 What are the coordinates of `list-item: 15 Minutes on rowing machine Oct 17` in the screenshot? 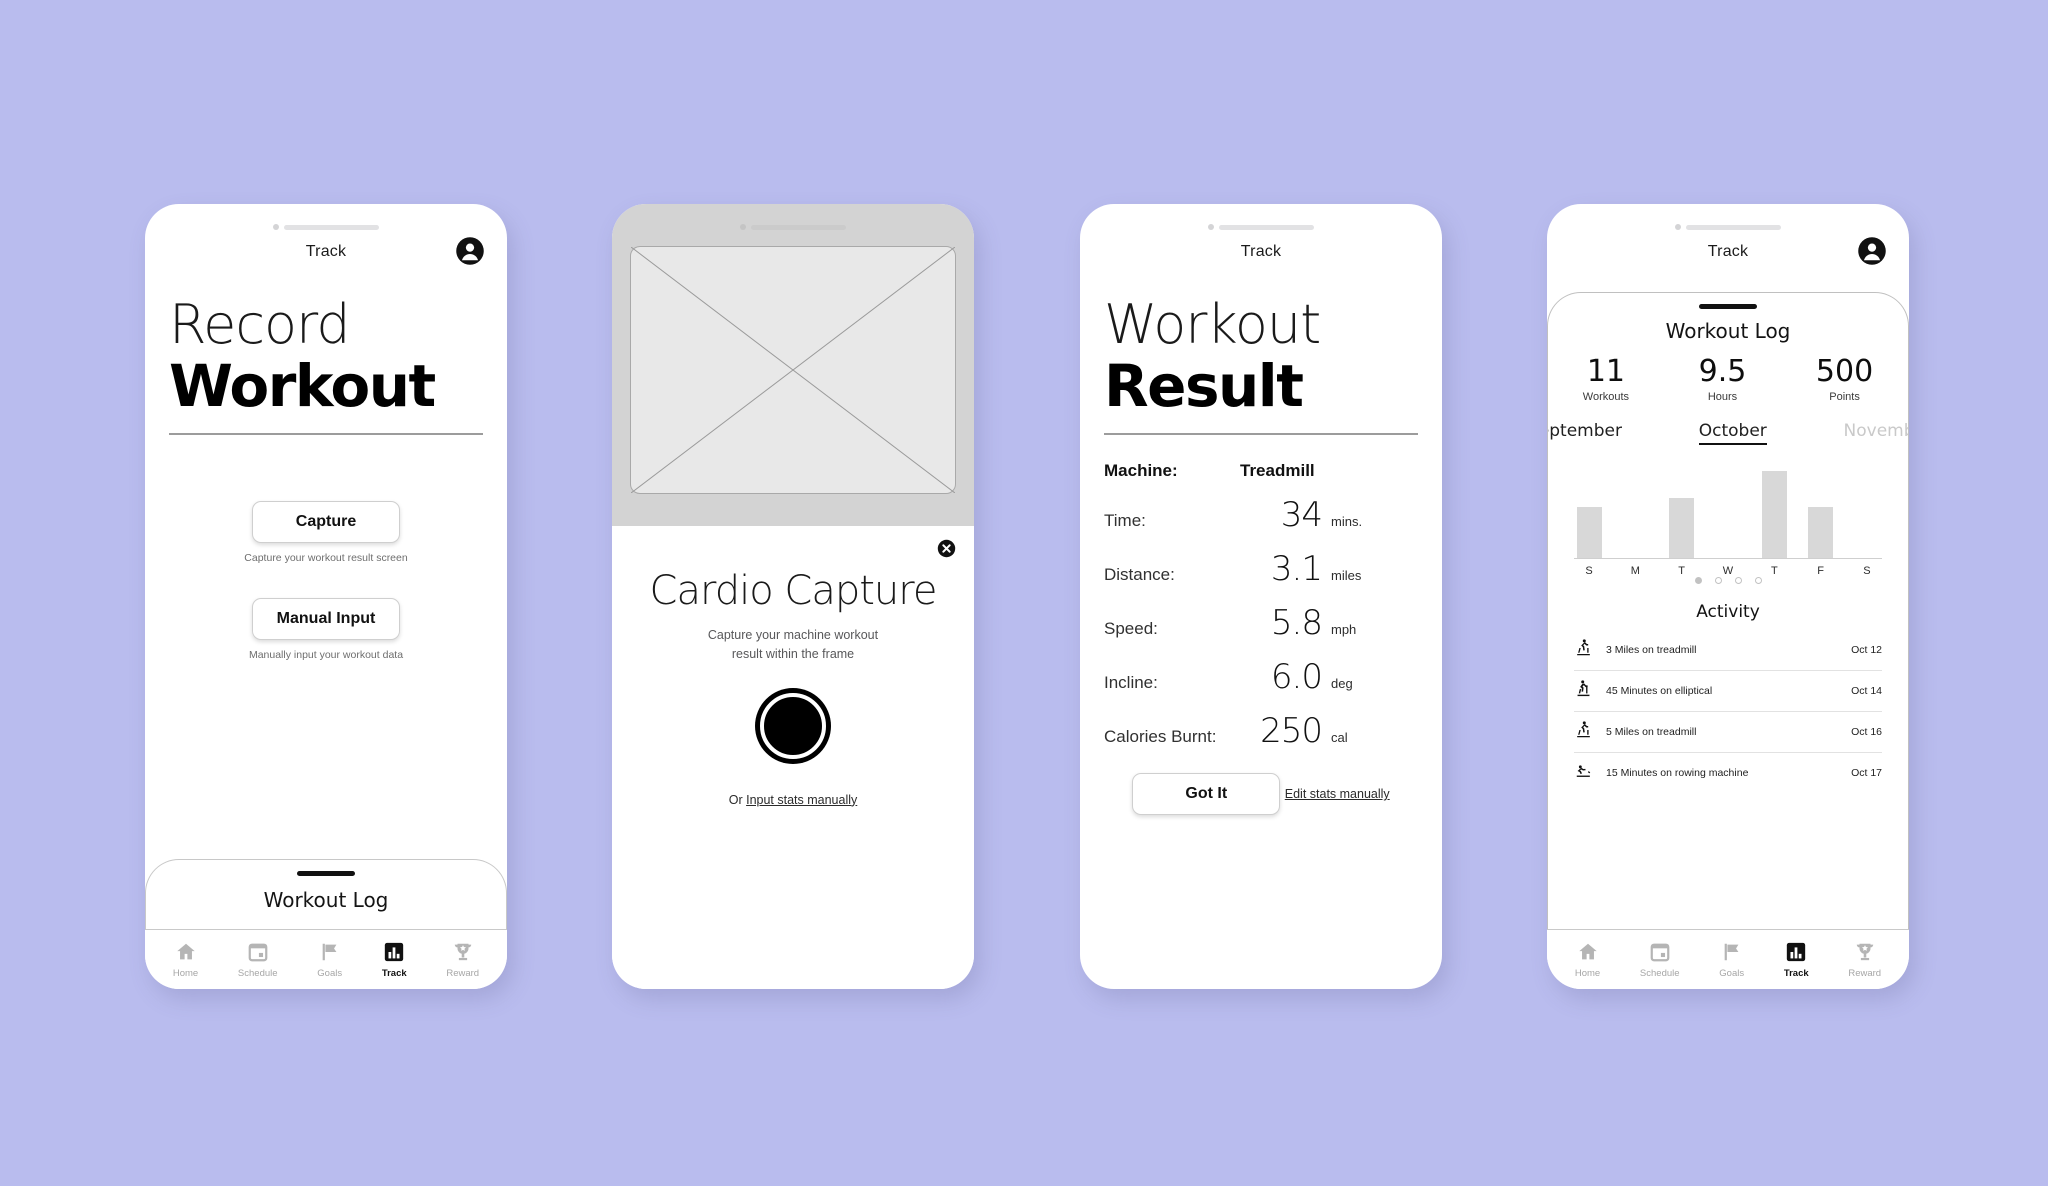 It's located at (1728, 773).